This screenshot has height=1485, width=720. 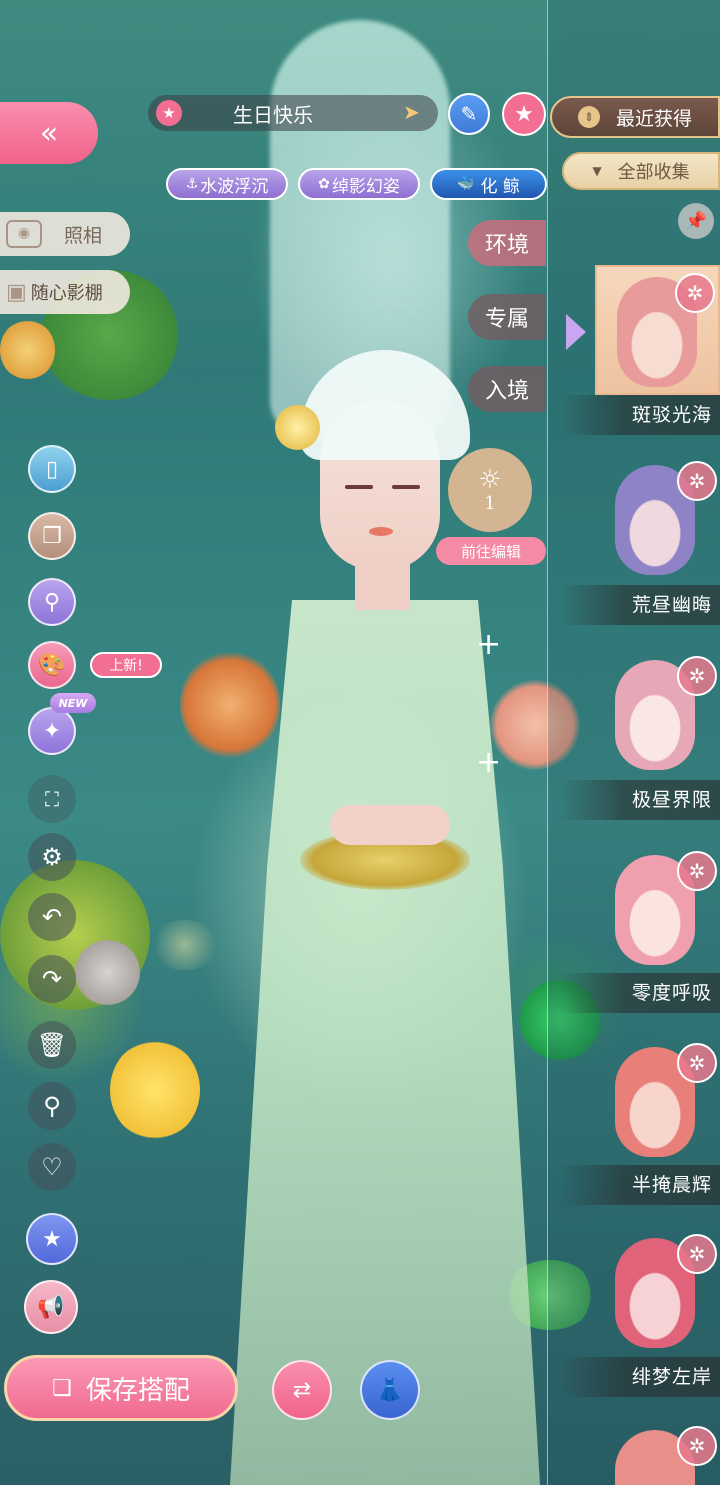 I want to click on item-card-3: ✲, so click(x=657, y=910).